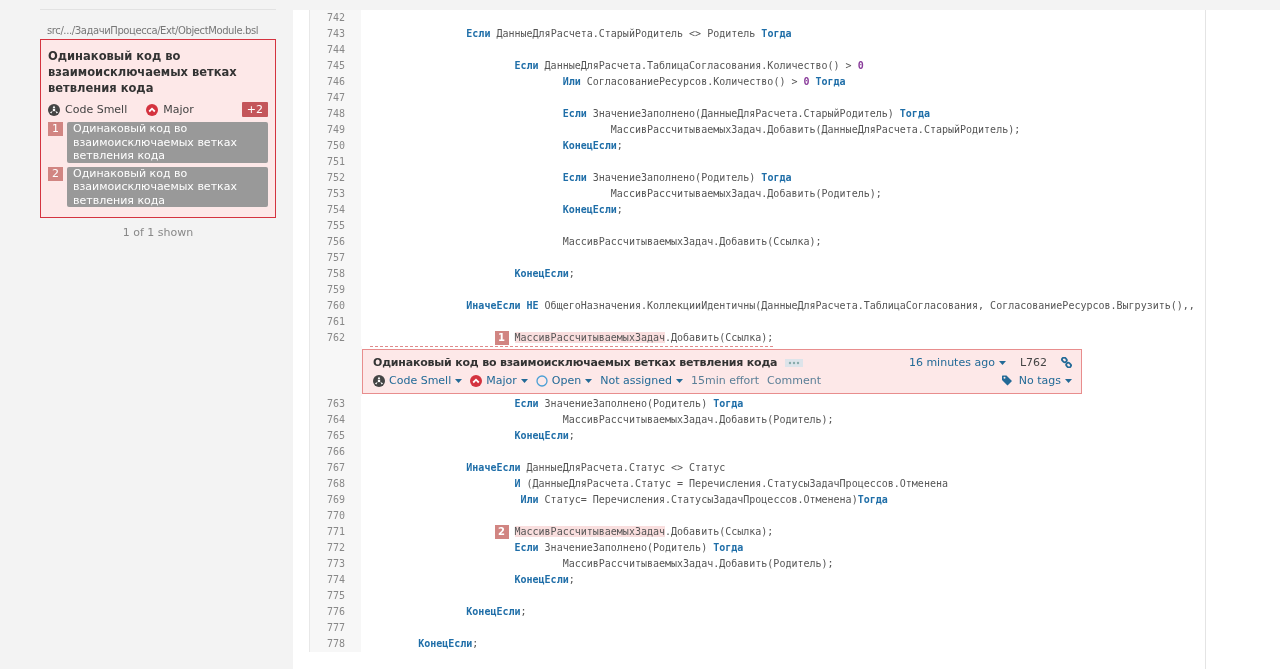  What do you see at coordinates (335, 484) in the screenshot?
I see `line-number: 768` at bounding box center [335, 484].